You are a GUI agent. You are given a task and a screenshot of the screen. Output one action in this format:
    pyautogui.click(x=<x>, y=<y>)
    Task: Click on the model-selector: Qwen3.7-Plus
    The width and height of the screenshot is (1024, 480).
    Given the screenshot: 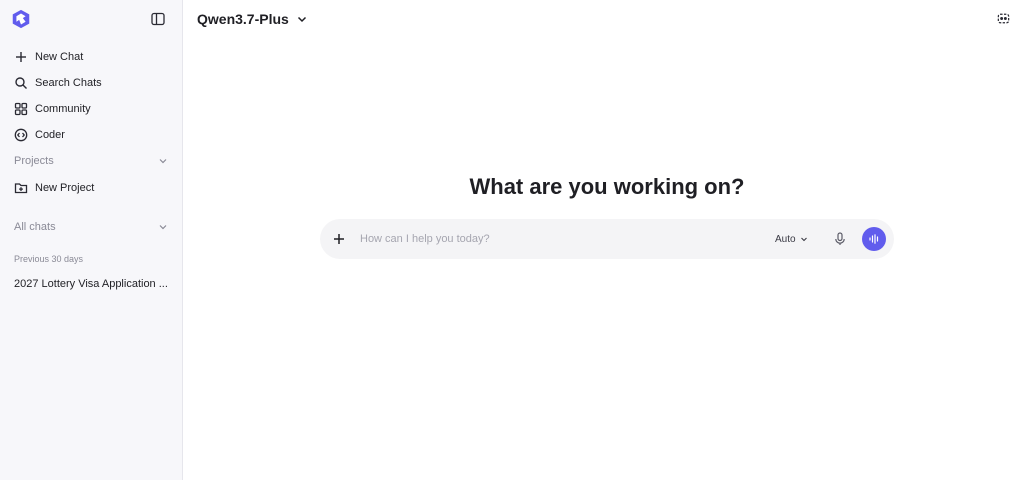 What is the action you would take?
    pyautogui.click(x=252, y=19)
    